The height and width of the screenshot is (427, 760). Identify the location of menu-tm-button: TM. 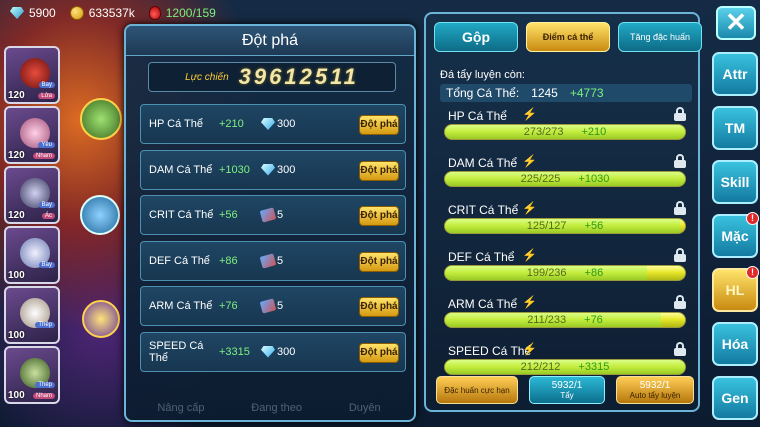
(735, 128).